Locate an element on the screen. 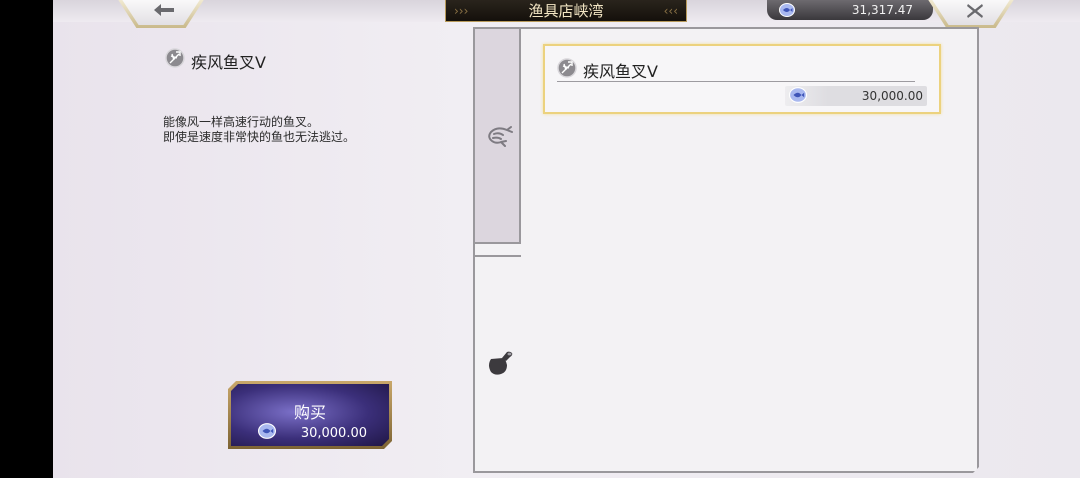 The image size is (1080, 478). shop-title: 渔具店峡湾 is located at coordinates (566, 11).